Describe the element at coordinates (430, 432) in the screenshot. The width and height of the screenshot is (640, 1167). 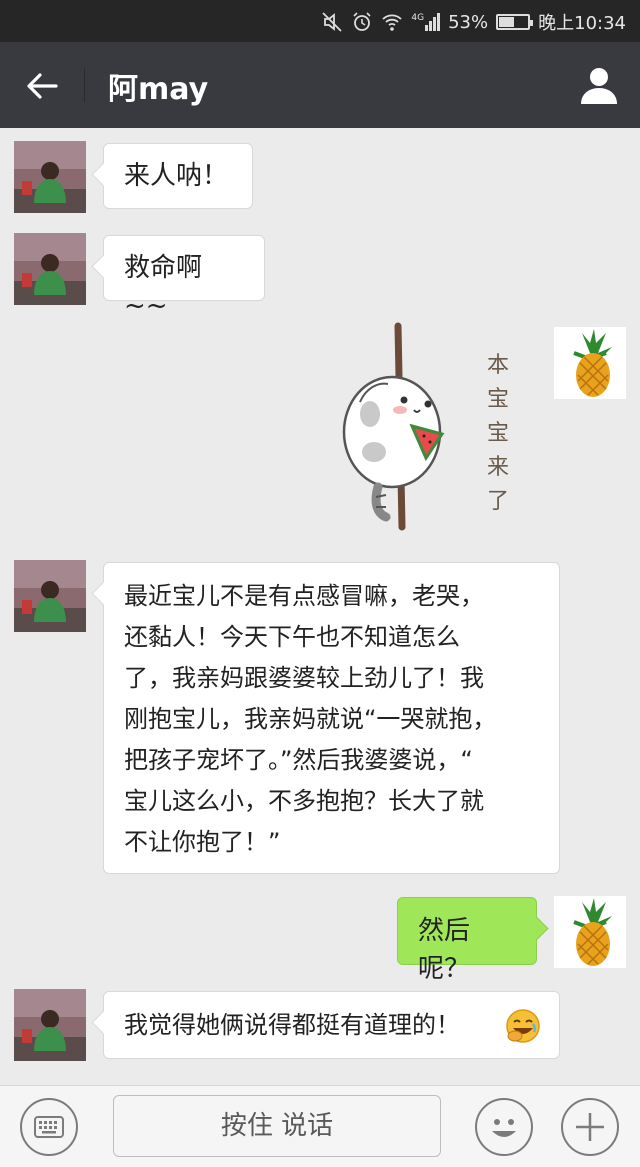
I see `cat-pole-sticker: 本 宝 宝 来 了` at that location.